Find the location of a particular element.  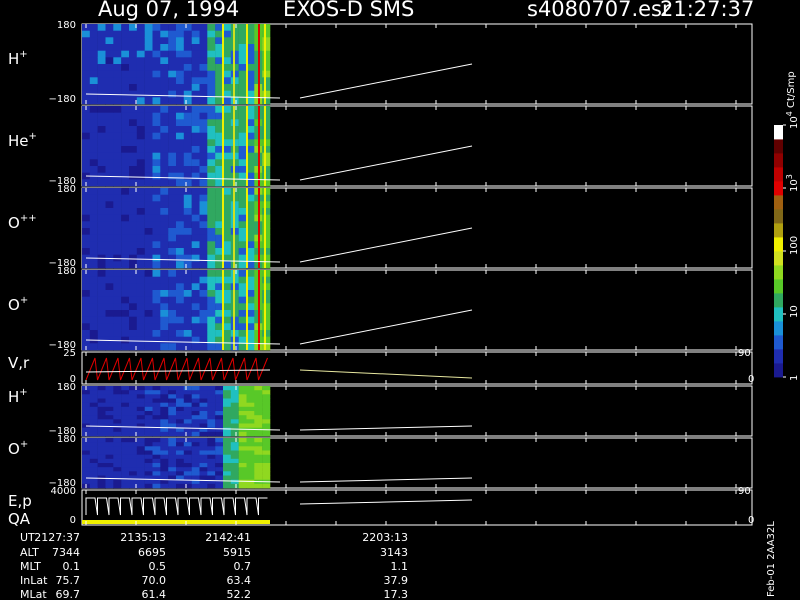

info-alt-value: 7344 is located at coordinates (66, 552).